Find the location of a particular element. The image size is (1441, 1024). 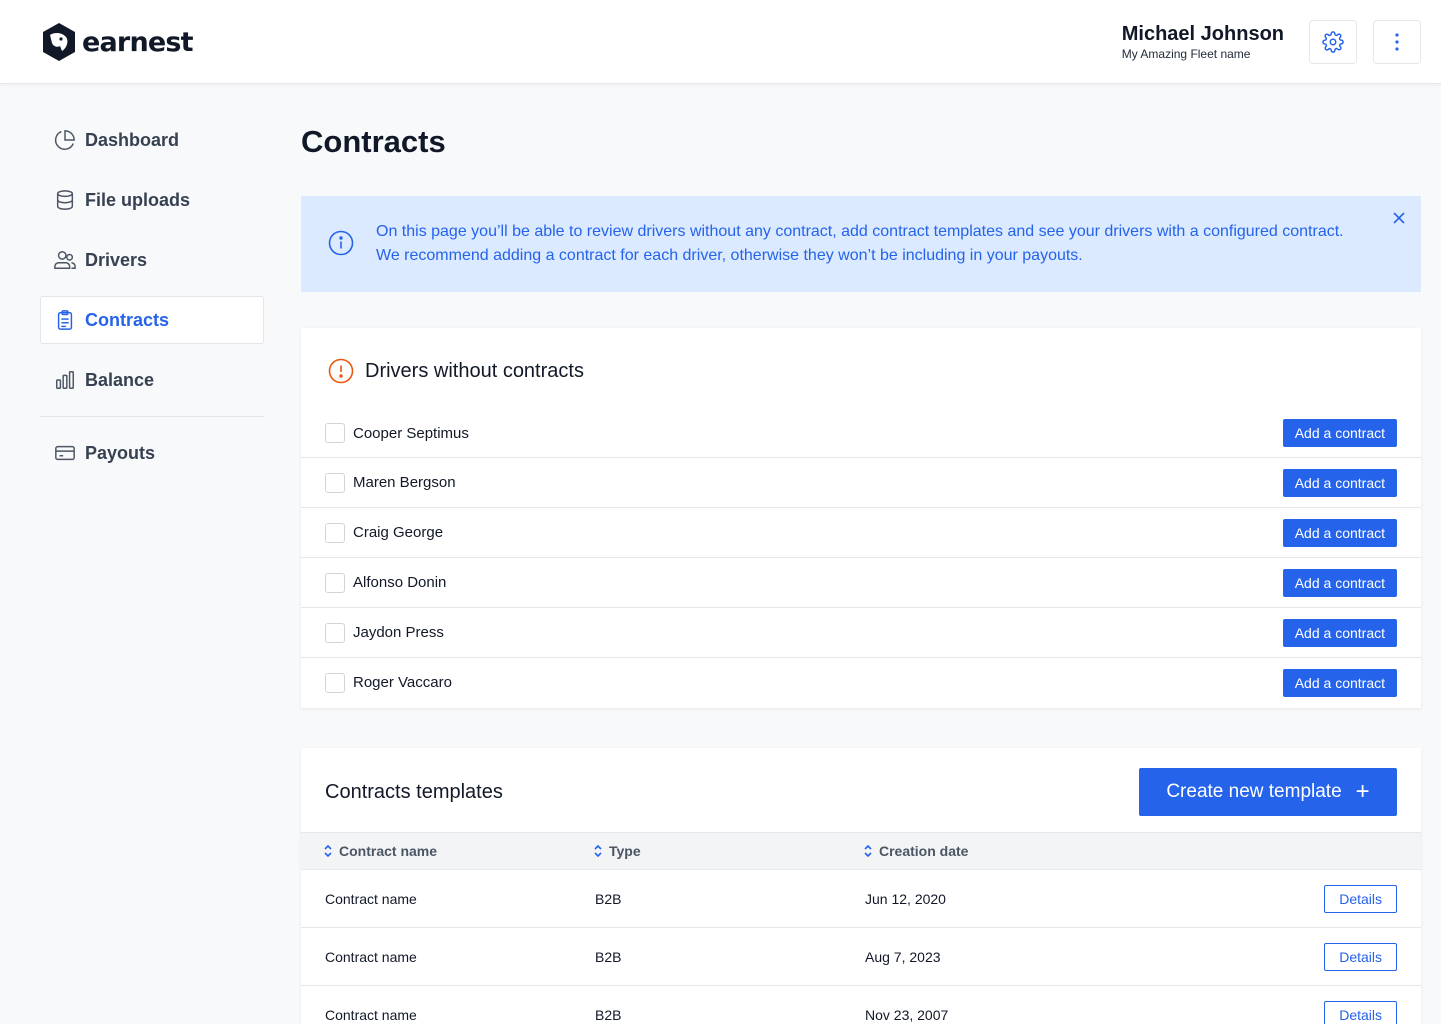

sidebar-item-balance: Balance is located at coordinates (152, 380).